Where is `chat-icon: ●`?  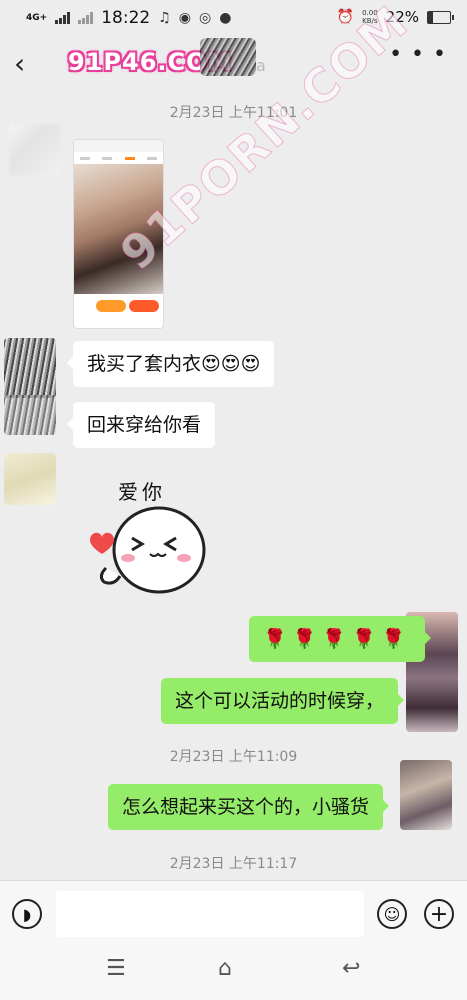 chat-icon: ● is located at coordinates (225, 18).